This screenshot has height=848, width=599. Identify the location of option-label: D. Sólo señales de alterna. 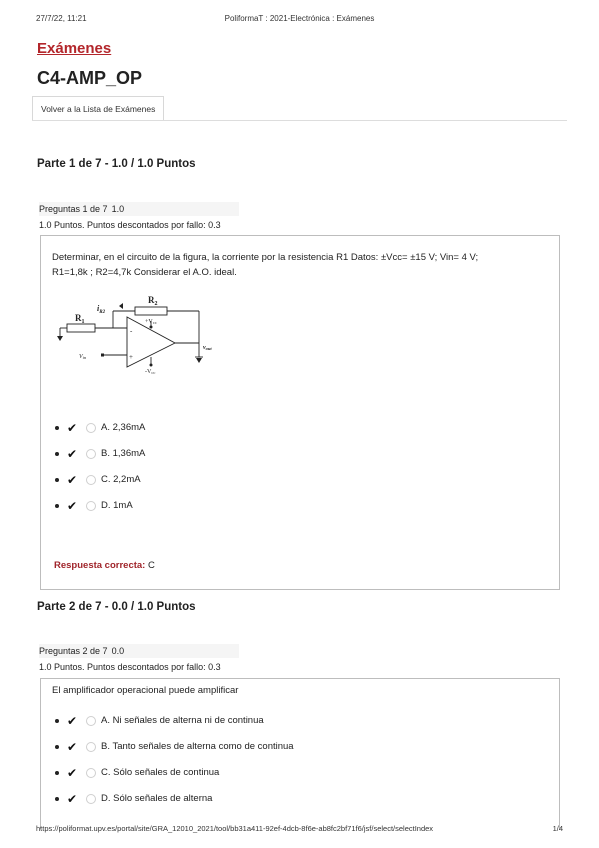
(157, 798).